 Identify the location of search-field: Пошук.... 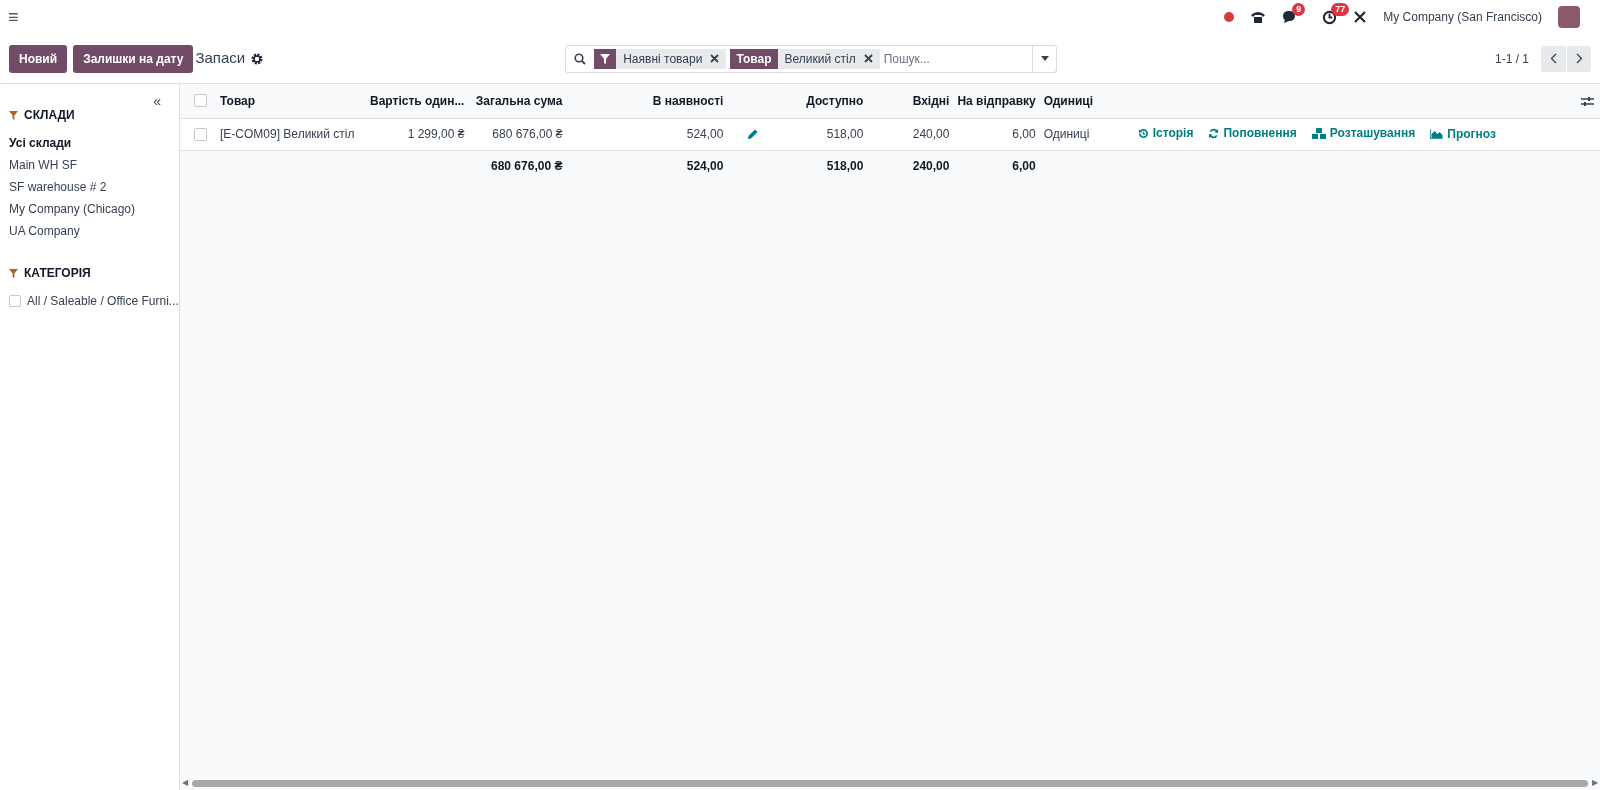
(956, 58).